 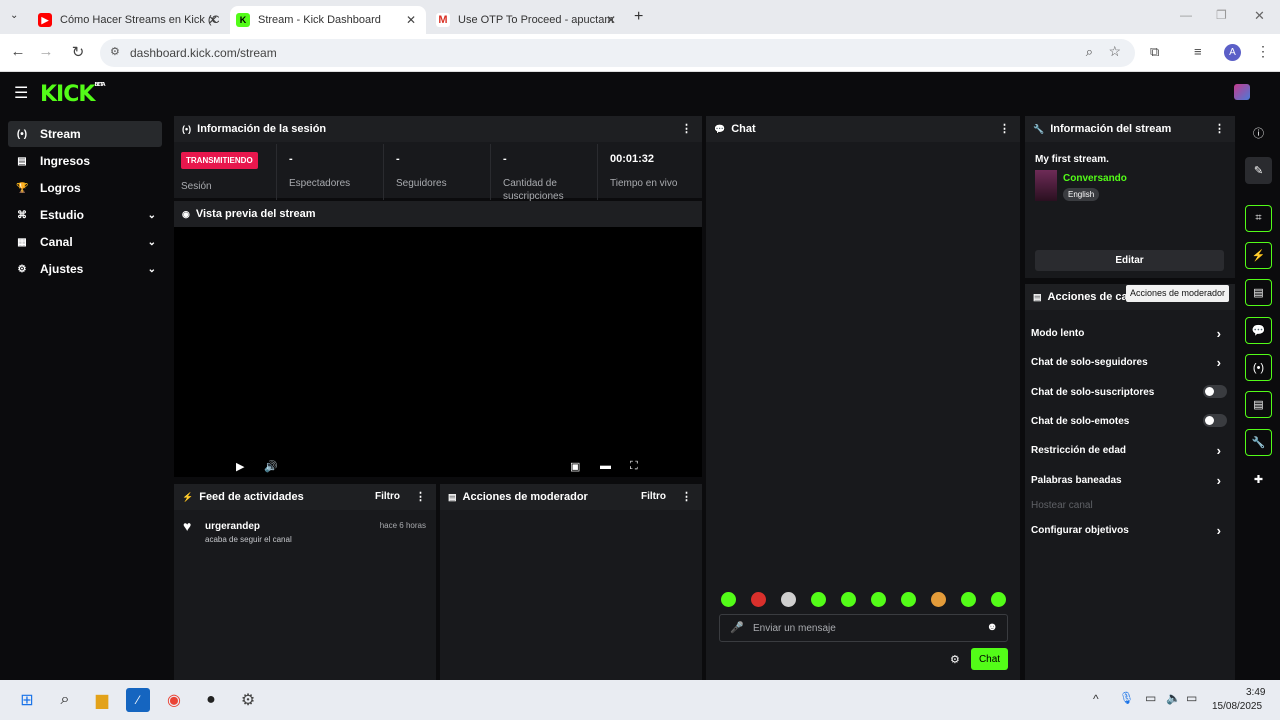 What do you see at coordinates (1096, 699) in the screenshot?
I see `tray-chevron-icon: ^` at bounding box center [1096, 699].